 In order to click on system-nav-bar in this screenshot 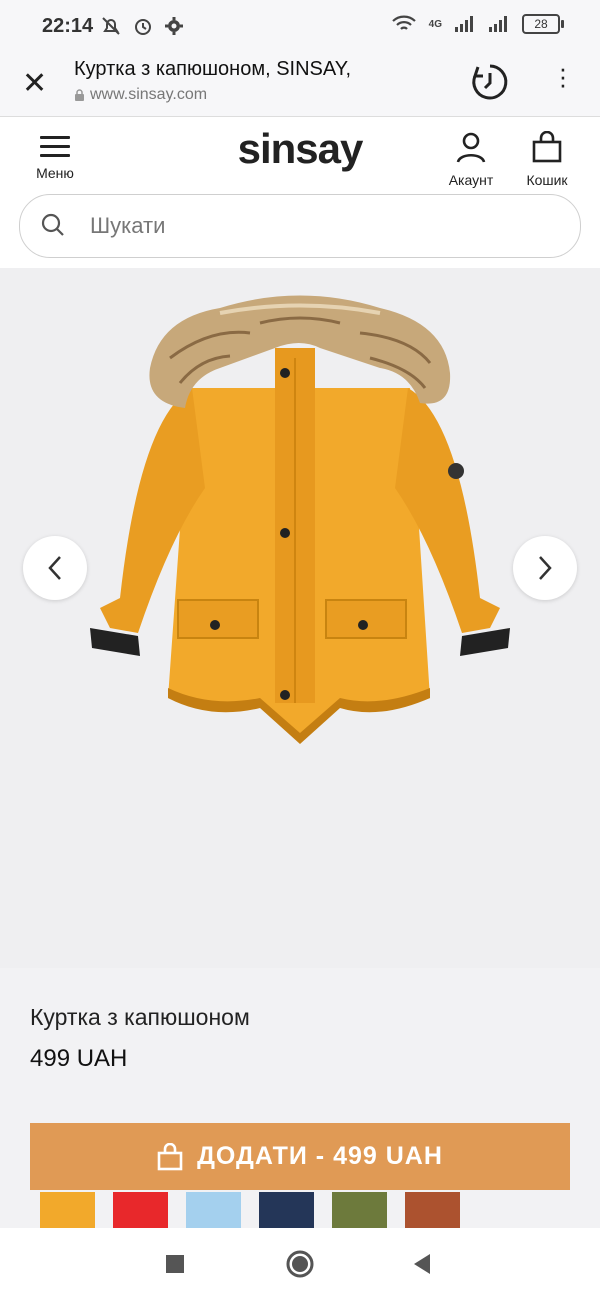, I will do `click(300, 1263)`.